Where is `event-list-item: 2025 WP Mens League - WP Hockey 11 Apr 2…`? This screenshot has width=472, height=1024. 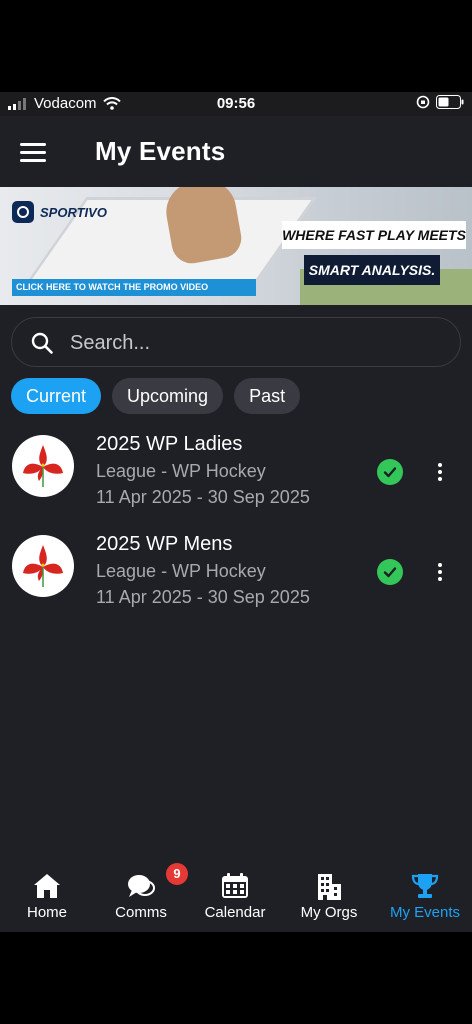
event-list-item: 2025 WP Mens League - WP Hockey 11 Apr 2… is located at coordinates (236, 571).